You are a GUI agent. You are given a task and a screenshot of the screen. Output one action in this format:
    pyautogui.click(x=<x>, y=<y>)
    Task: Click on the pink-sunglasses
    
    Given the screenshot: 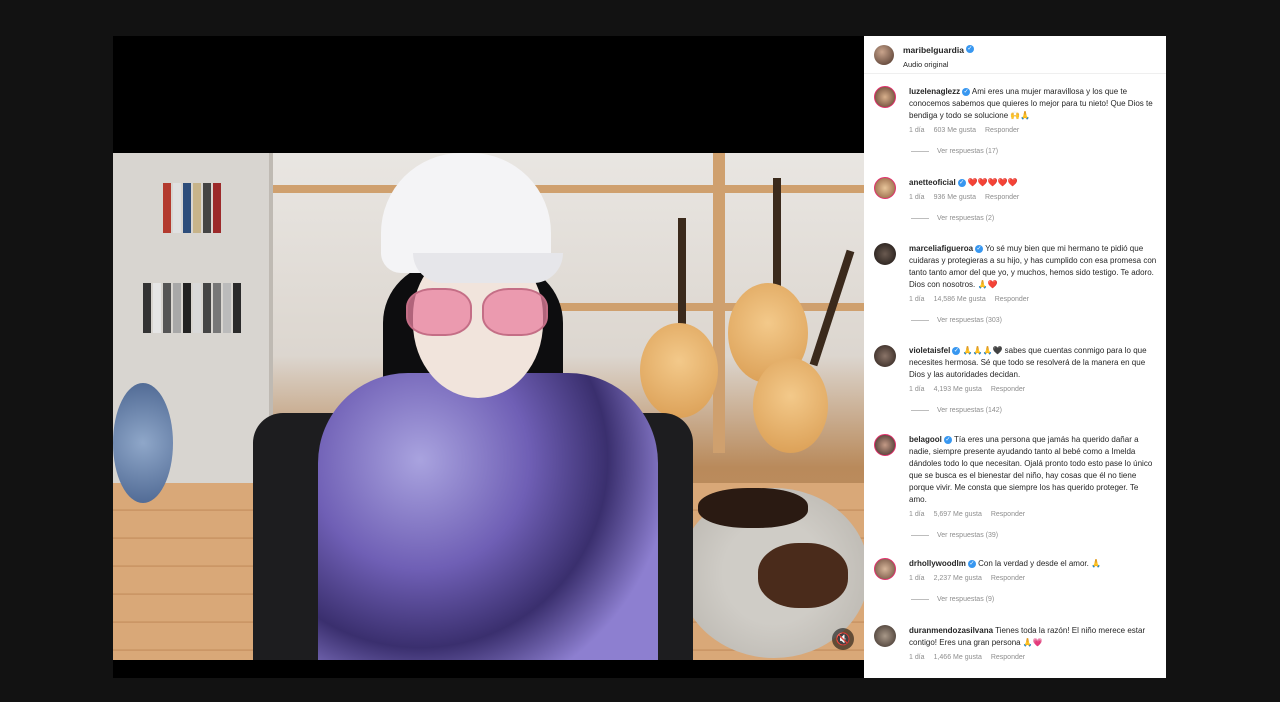 What is the action you would take?
    pyautogui.click(x=478, y=313)
    